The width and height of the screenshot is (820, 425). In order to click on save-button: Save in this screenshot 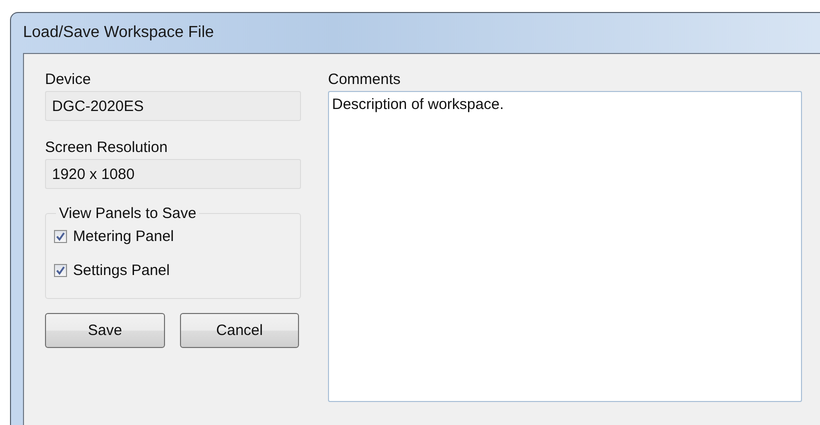, I will do `click(105, 330)`.